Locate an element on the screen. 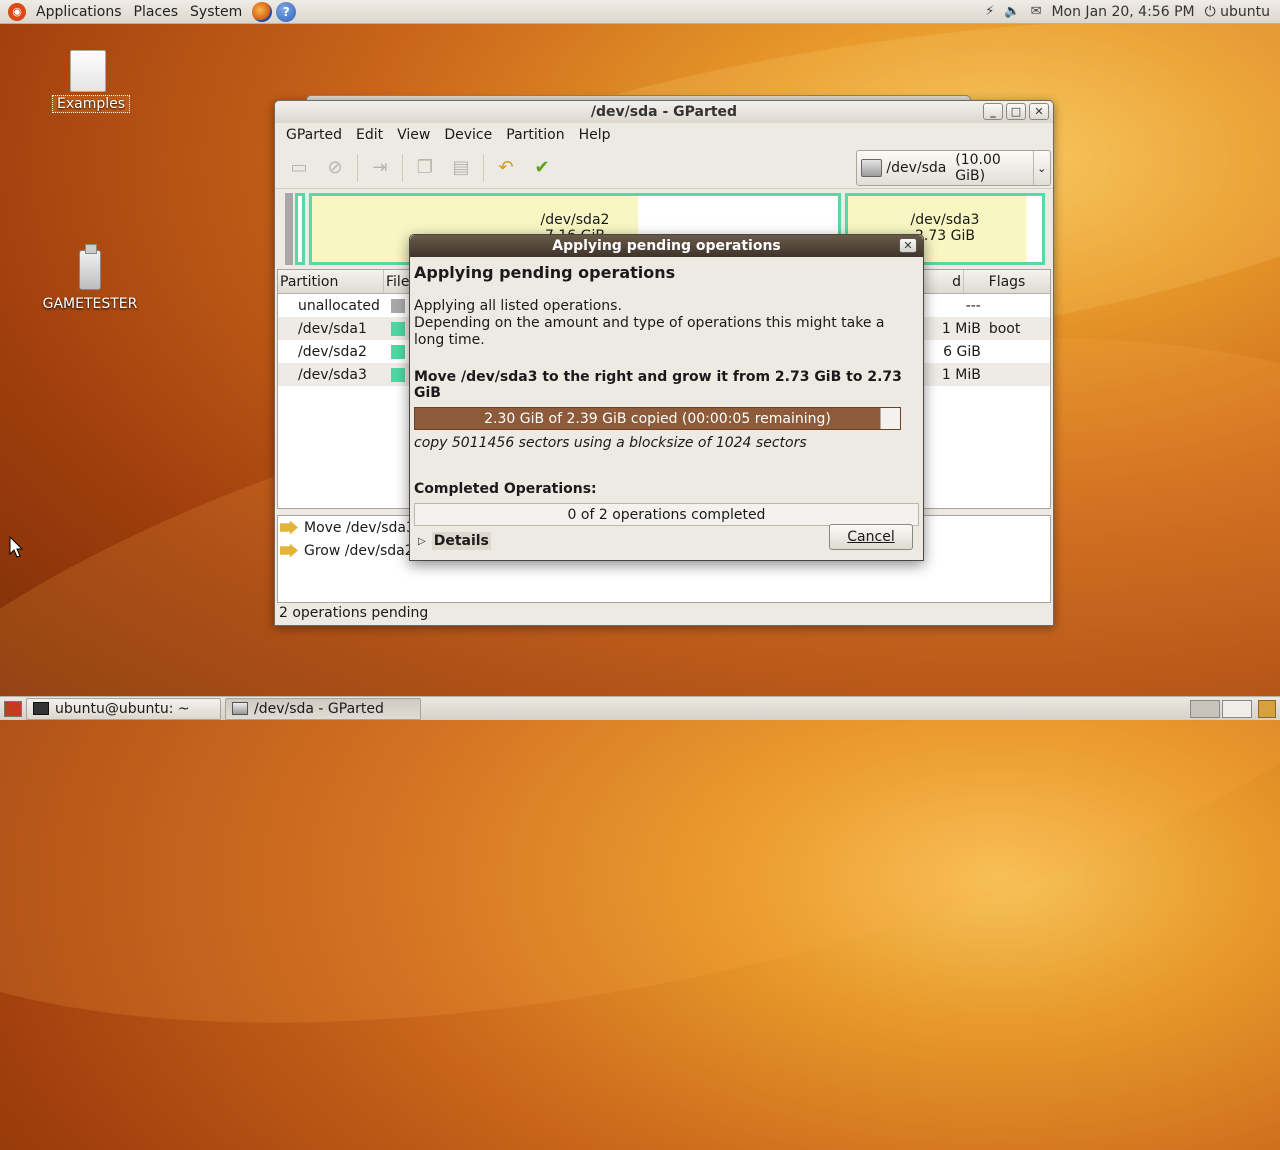  resize-move-icon: ⇥ is located at coordinates (380, 168).